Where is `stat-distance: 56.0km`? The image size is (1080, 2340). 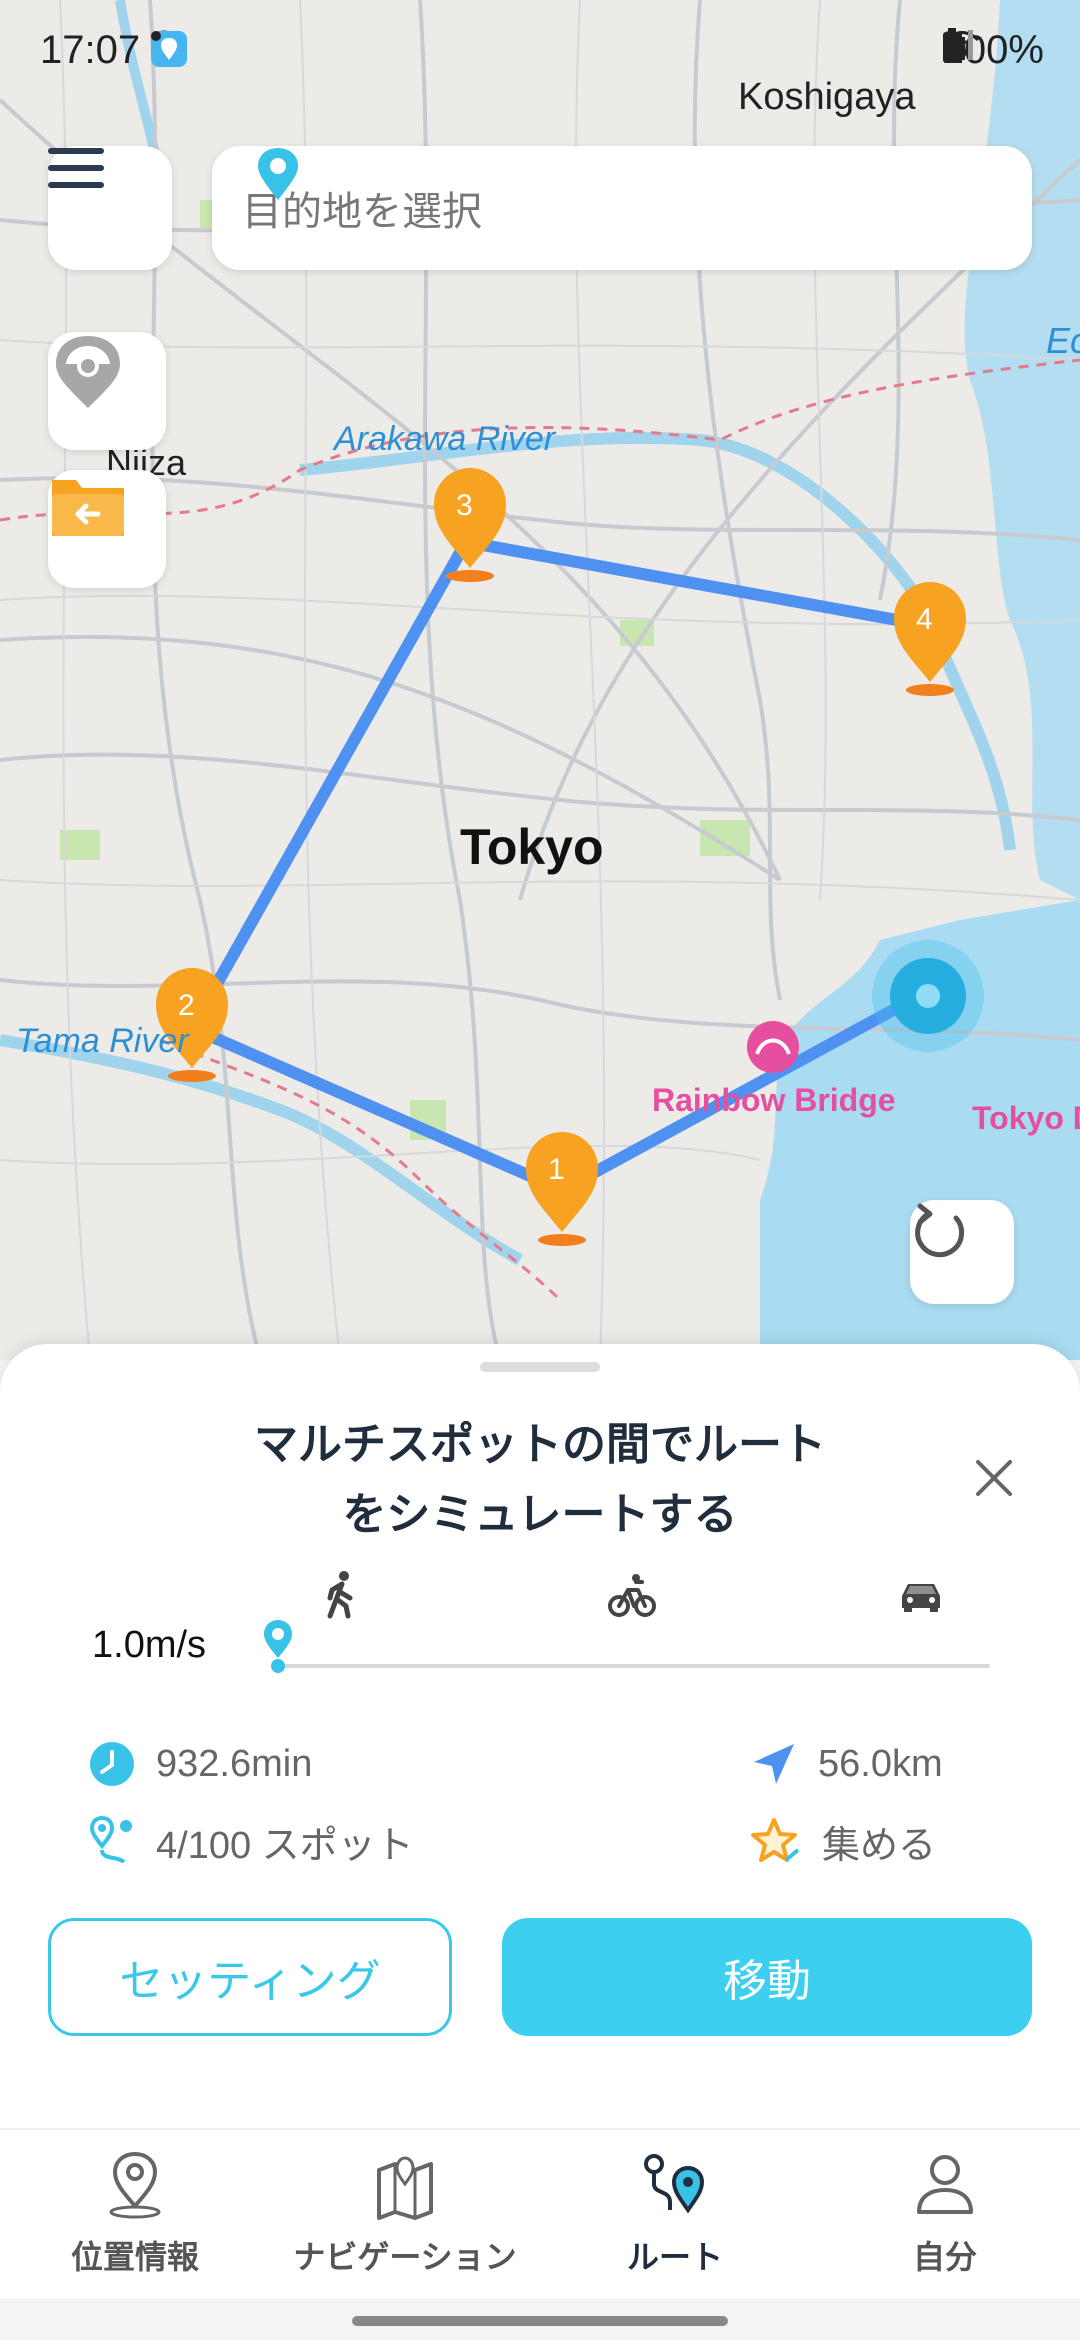
stat-distance: 56.0km is located at coordinates (846, 1764).